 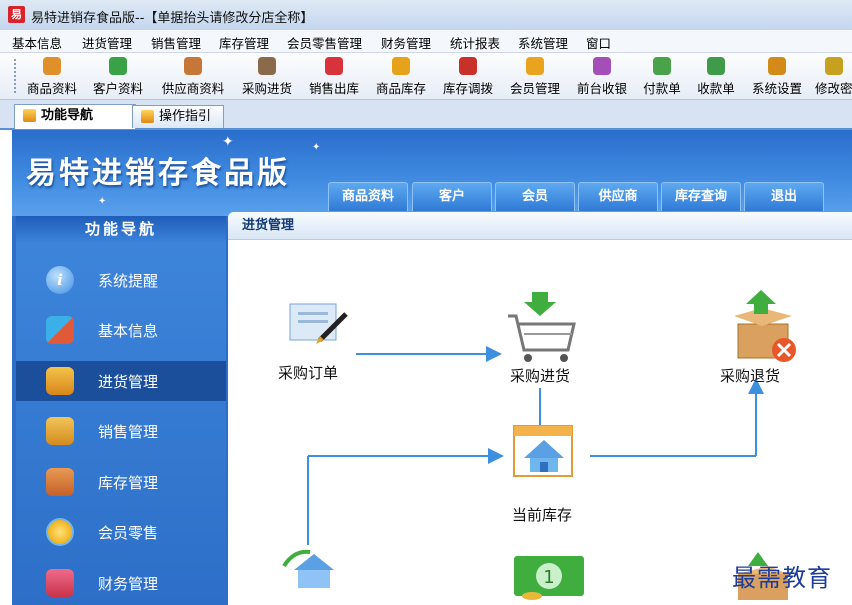 What do you see at coordinates (662, 88) in the screenshot?
I see `toolbar-label: 付款单` at bounding box center [662, 88].